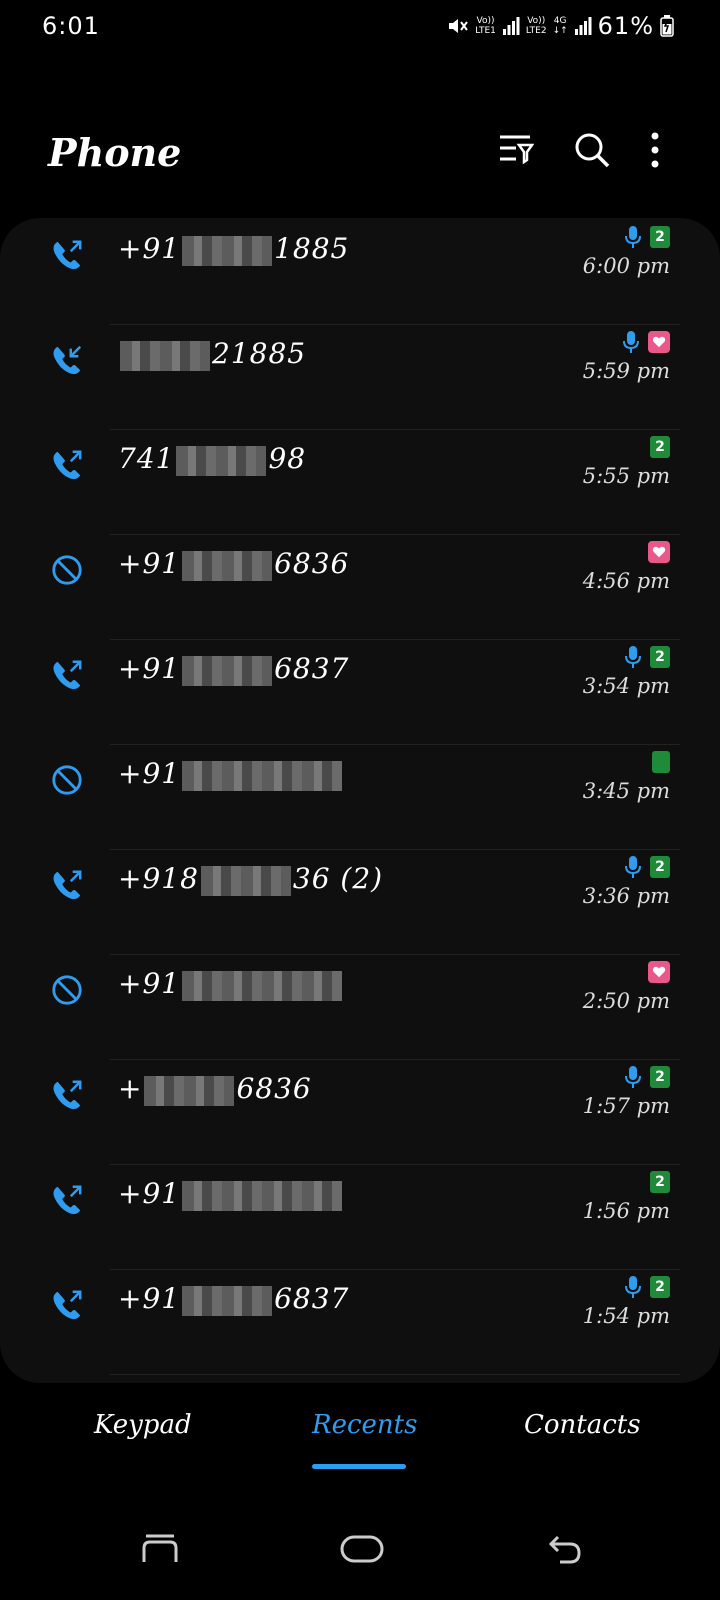 This screenshot has height=1600, width=720. I want to click on sim1-label-top: Vo)), so click(485, 21).